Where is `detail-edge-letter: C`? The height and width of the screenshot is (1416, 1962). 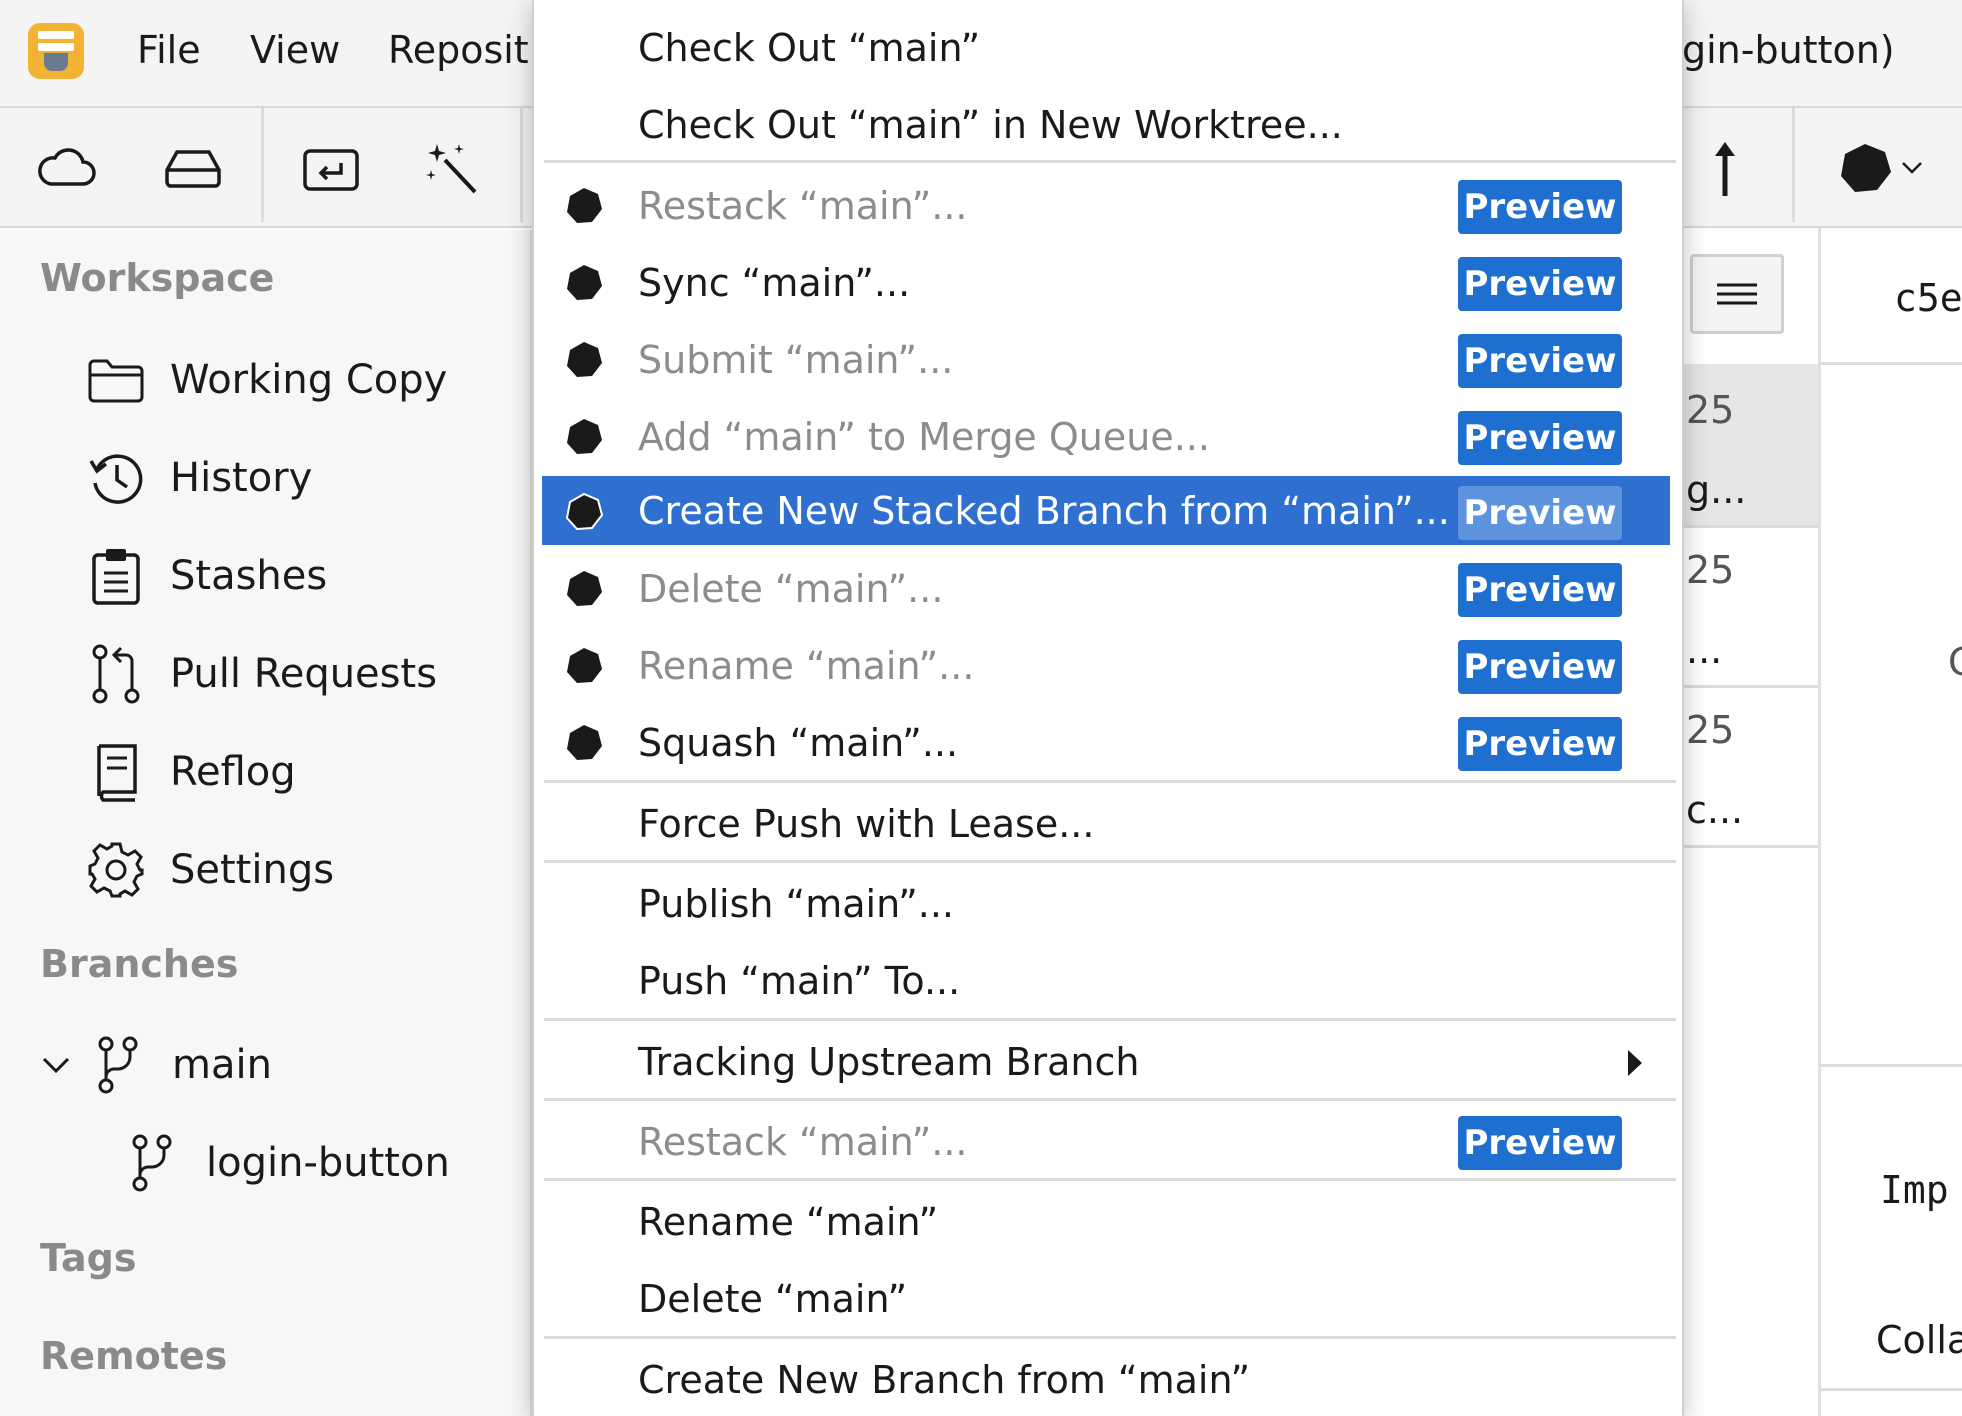
detail-edge-letter: C is located at coordinates (1955, 662).